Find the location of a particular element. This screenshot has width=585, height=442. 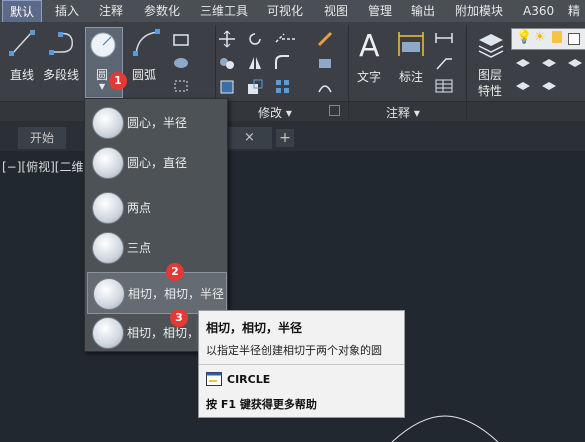

text-icon: A is located at coordinates (371, 45).